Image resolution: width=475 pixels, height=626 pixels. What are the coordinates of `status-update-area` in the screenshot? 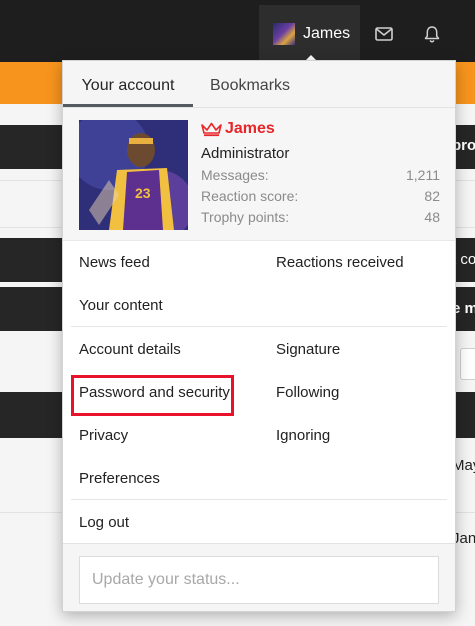 It's located at (259, 577).